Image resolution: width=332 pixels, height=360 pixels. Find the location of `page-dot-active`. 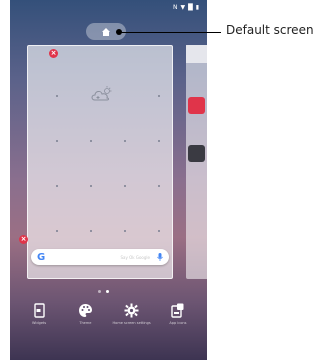

page-dot-active is located at coordinates (107, 291).